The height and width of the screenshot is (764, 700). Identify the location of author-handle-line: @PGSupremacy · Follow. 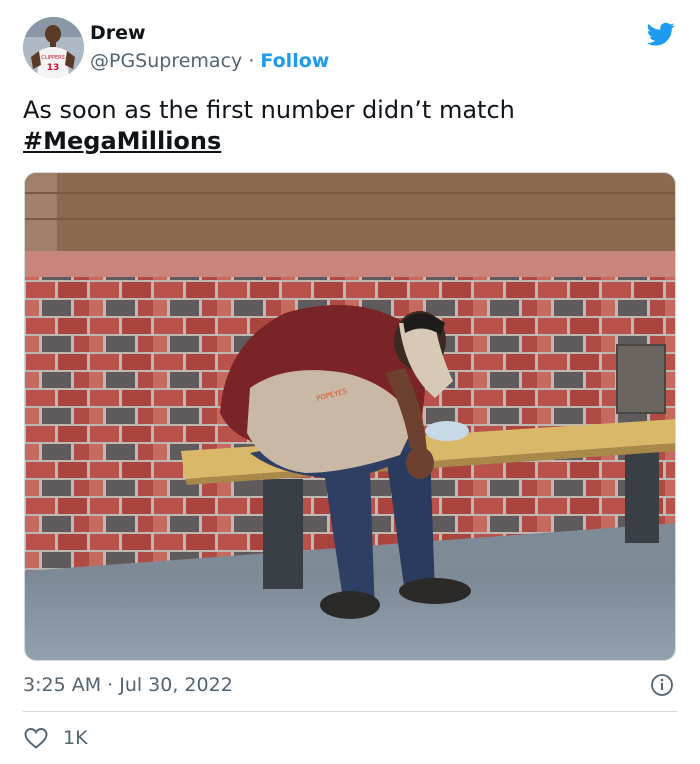
(209, 61).